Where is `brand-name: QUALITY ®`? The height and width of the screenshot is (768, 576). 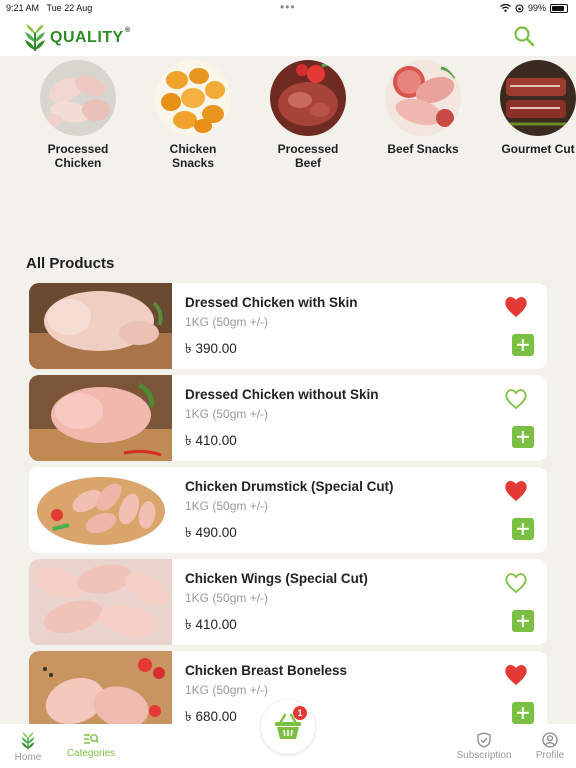 brand-name: QUALITY ® is located at coordinates (90, 36).